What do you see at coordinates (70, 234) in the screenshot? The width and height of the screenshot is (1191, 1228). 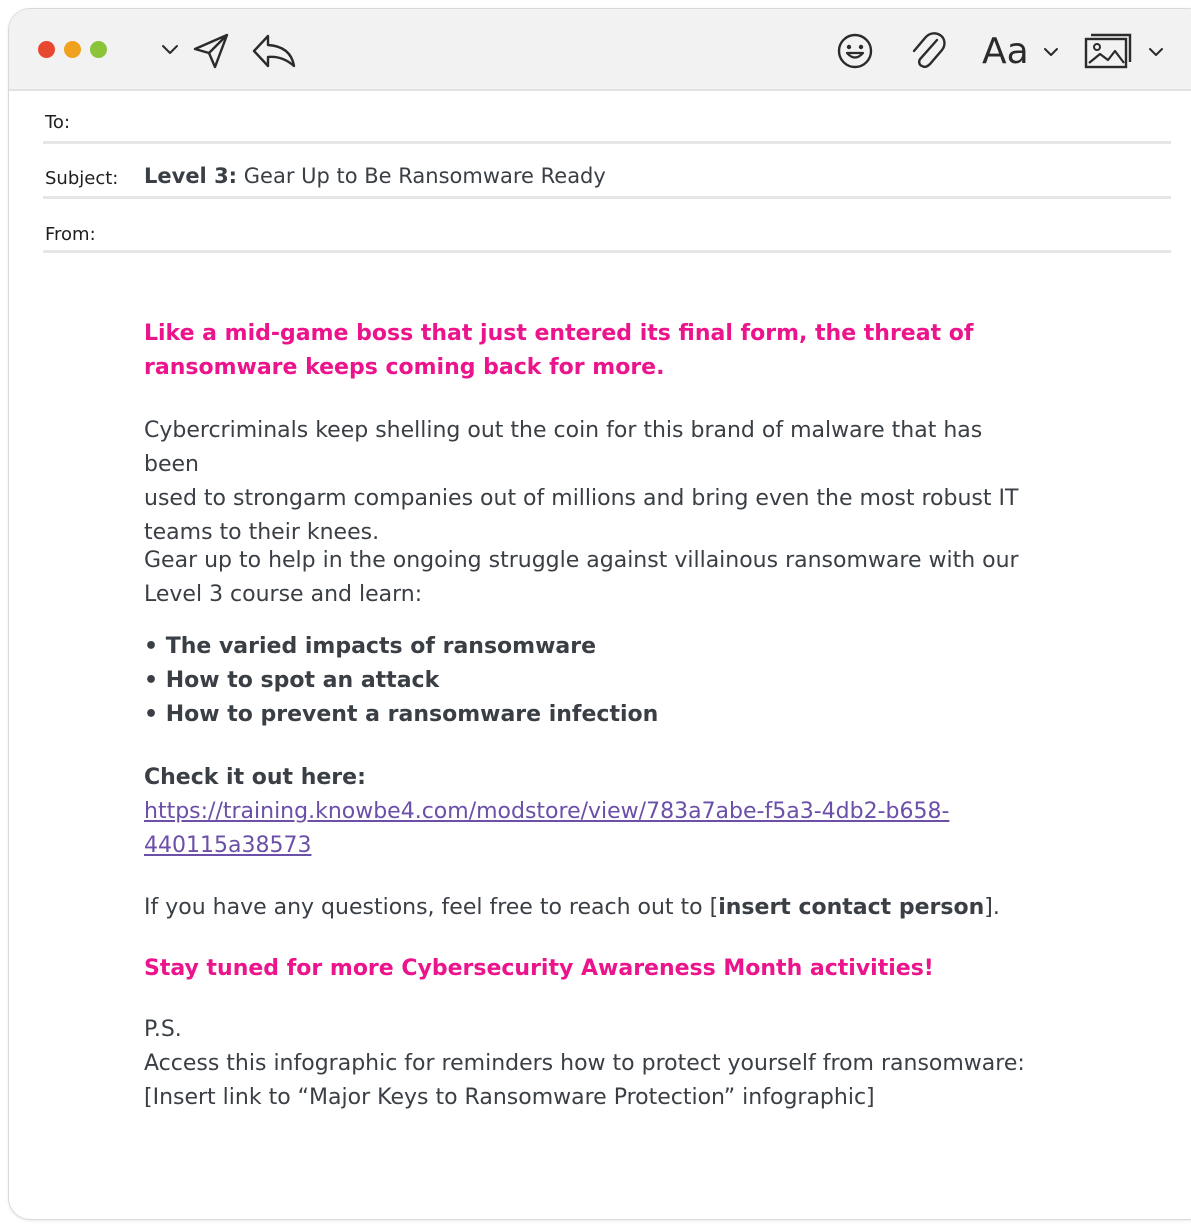 I see `from-label: From:` at bounding box center [70, 234].